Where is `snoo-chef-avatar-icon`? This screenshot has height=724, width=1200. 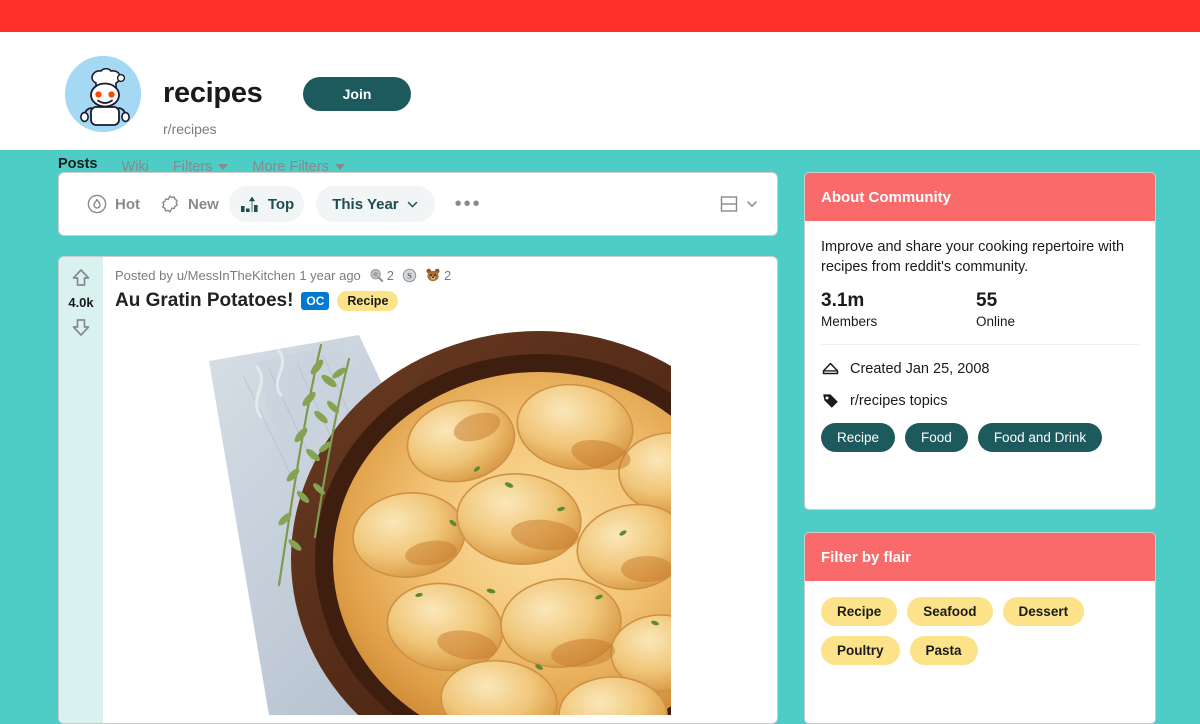
snoo-chef-avatar-icon is located at coordinates (103, 94).